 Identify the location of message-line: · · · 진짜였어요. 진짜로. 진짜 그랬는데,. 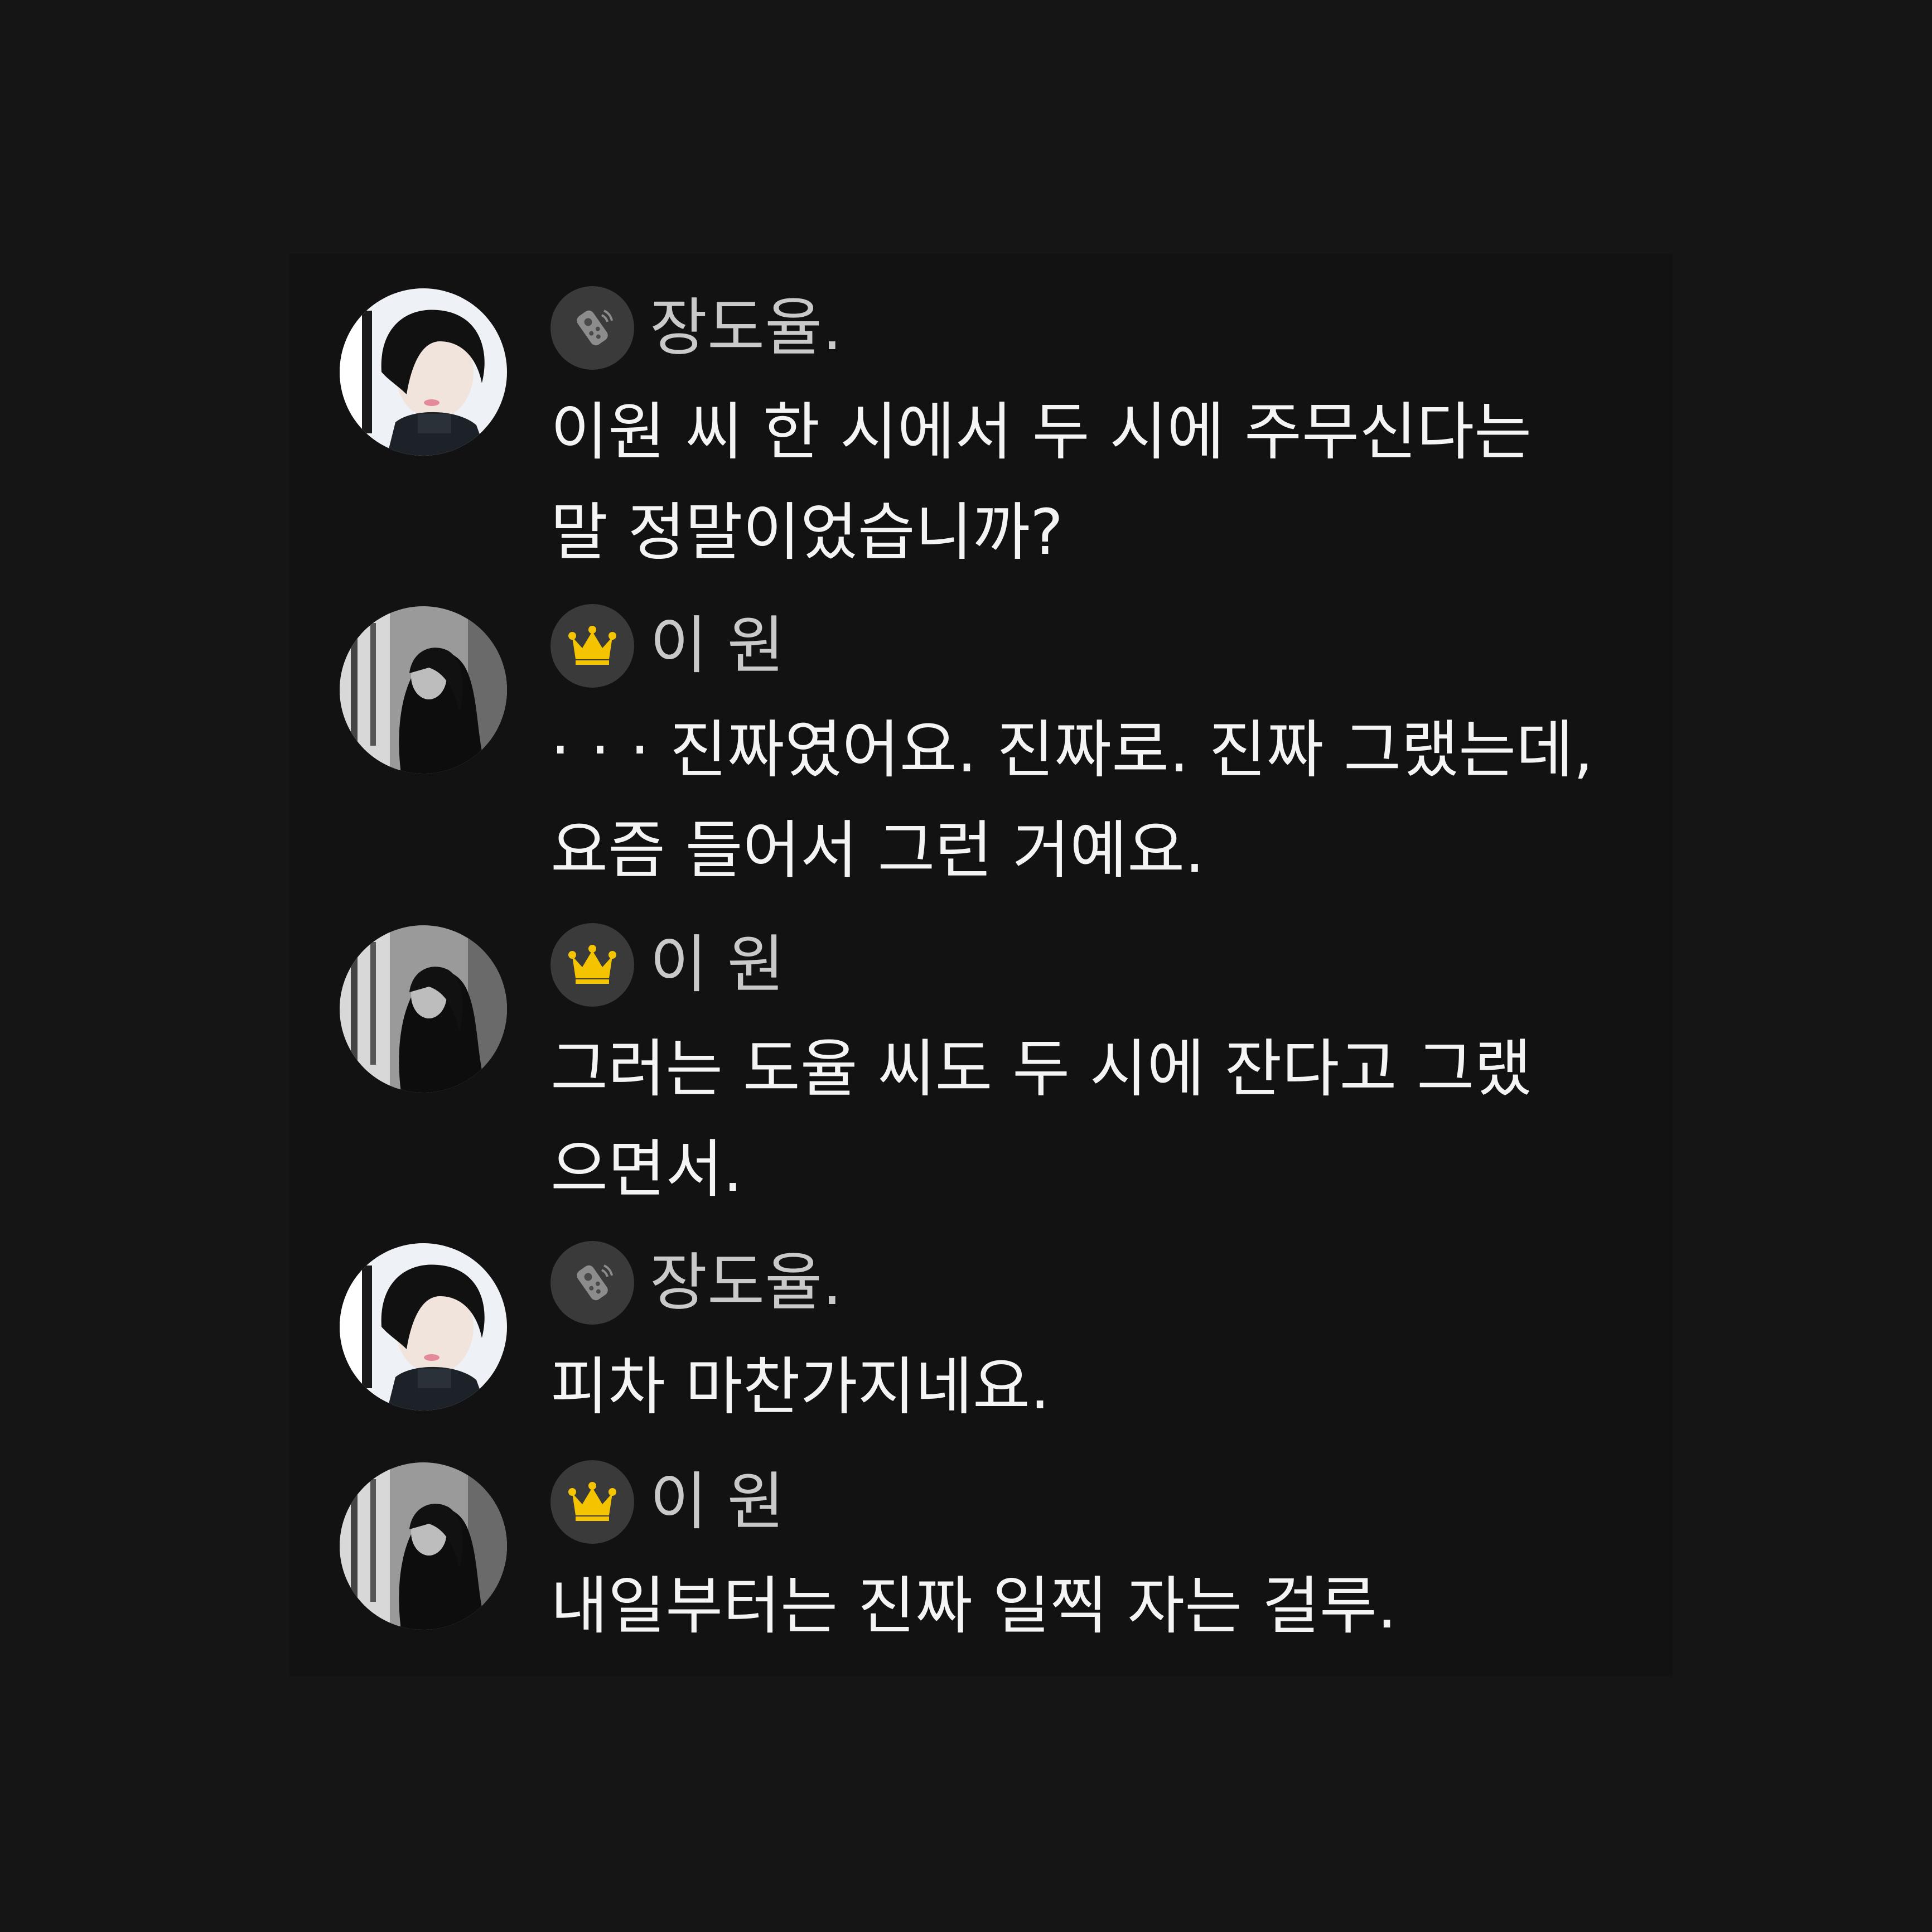
(1071, 750).